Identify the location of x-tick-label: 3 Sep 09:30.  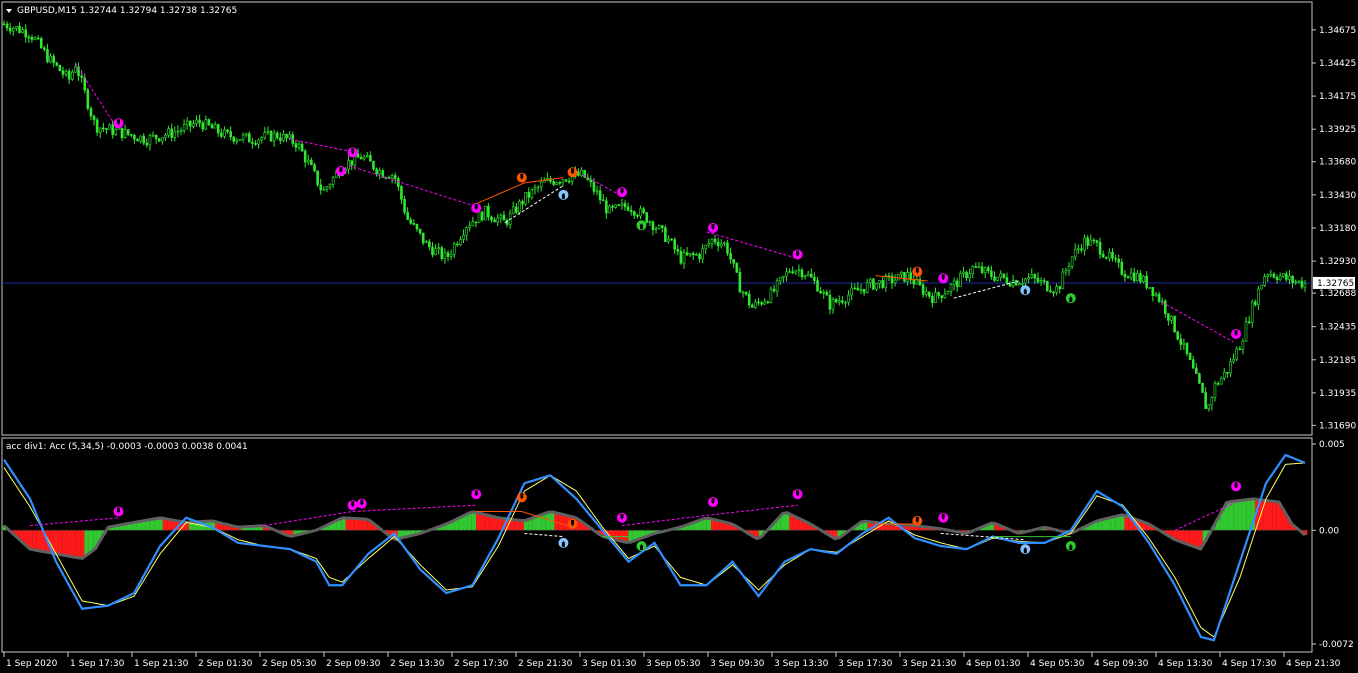
(737, 664).